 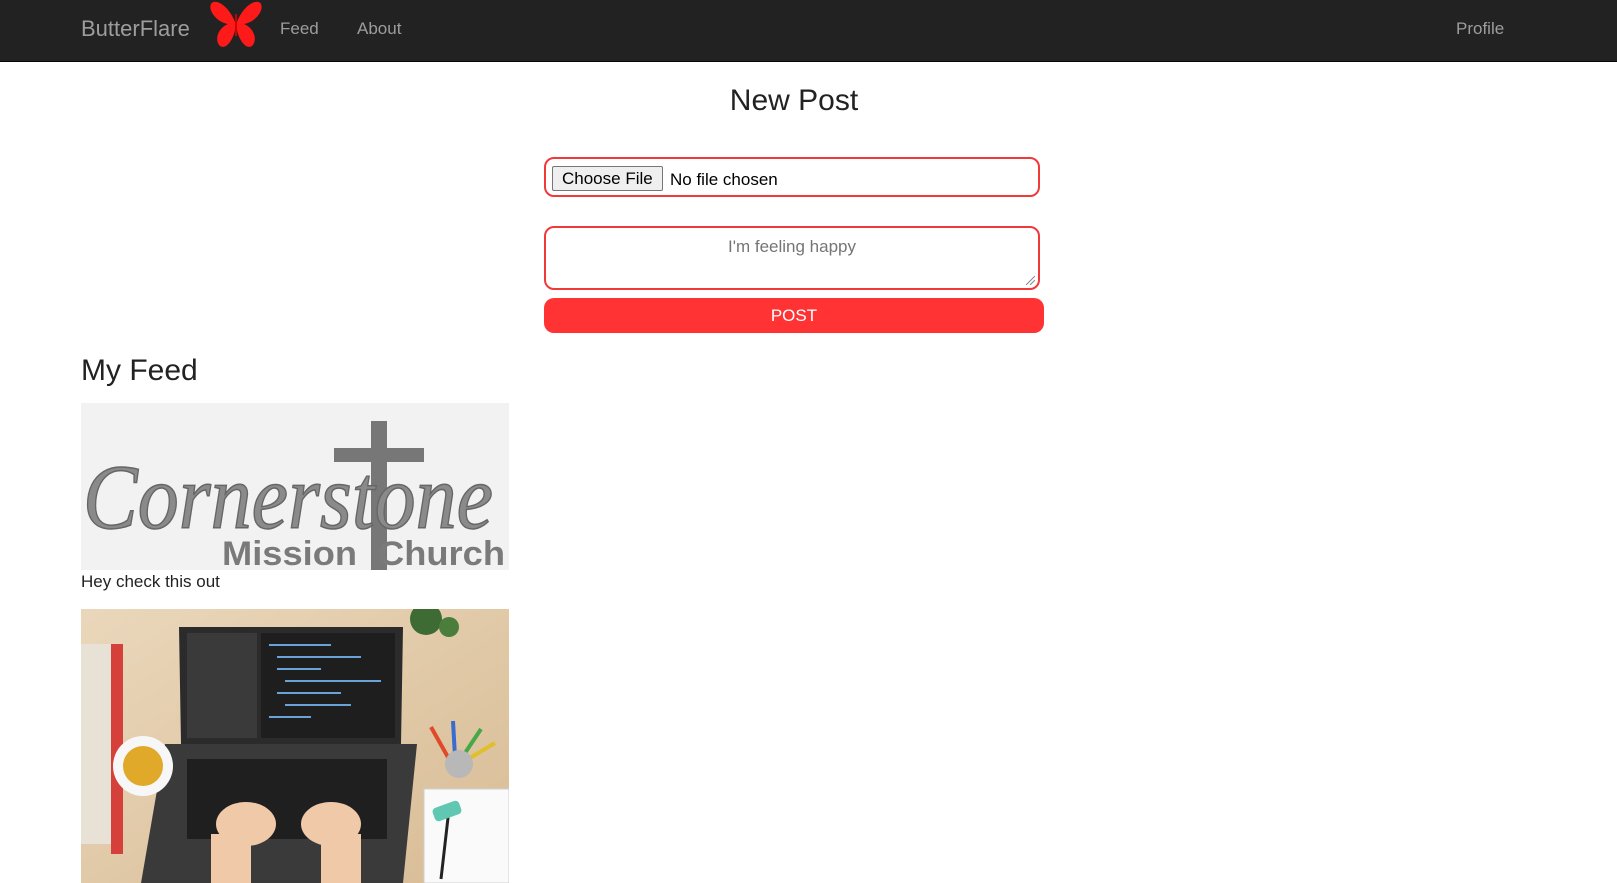 What do you see at coordinates (288, 497) in the screenshot?
I see `logo-word: Cornerstone` at bounding box center [288, 497].